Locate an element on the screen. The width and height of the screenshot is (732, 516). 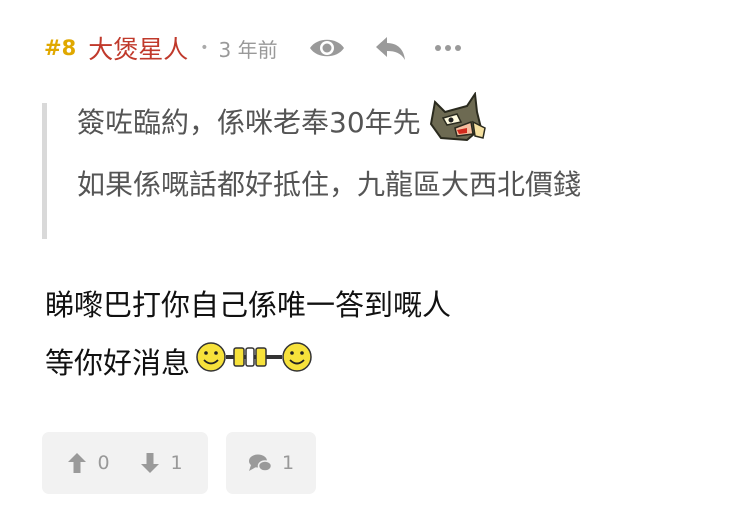
quote-line-text: 如果係嘅話都好抵住，九龍區大西北價錢 is located at coordinates (329, 184).